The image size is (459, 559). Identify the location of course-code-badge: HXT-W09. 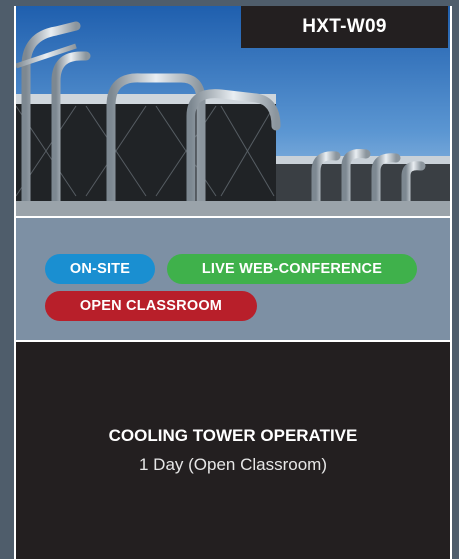
(344, 27).